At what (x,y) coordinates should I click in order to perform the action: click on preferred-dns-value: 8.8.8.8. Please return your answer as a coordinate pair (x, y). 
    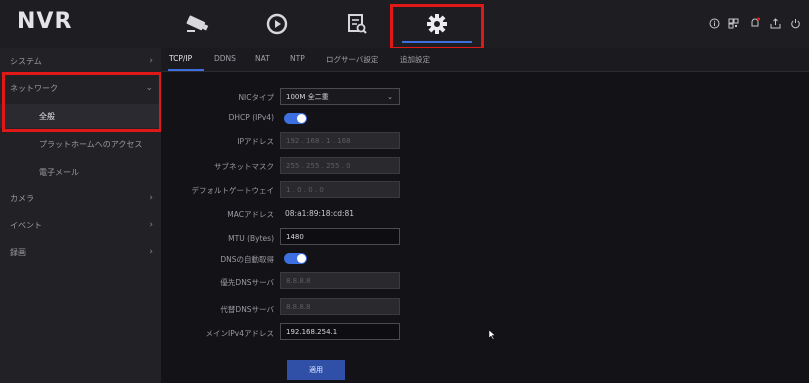
    Looking at the image, I should click on (298, 280).